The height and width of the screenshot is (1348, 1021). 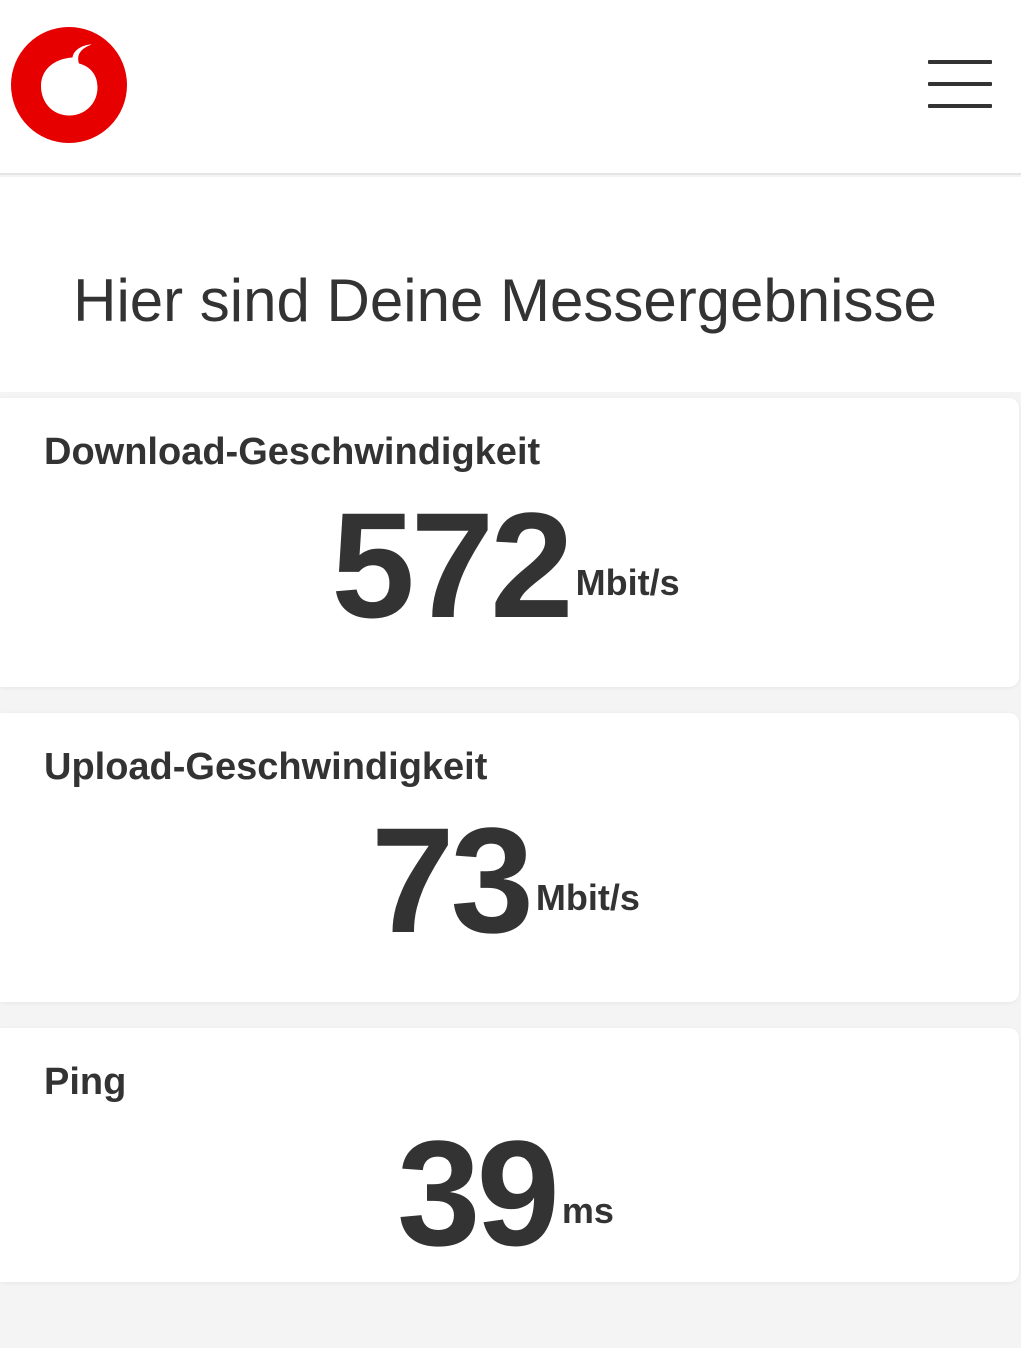 I want to click on download-speed-metric: 572 Mbit/s, so click(x=509, y=565).